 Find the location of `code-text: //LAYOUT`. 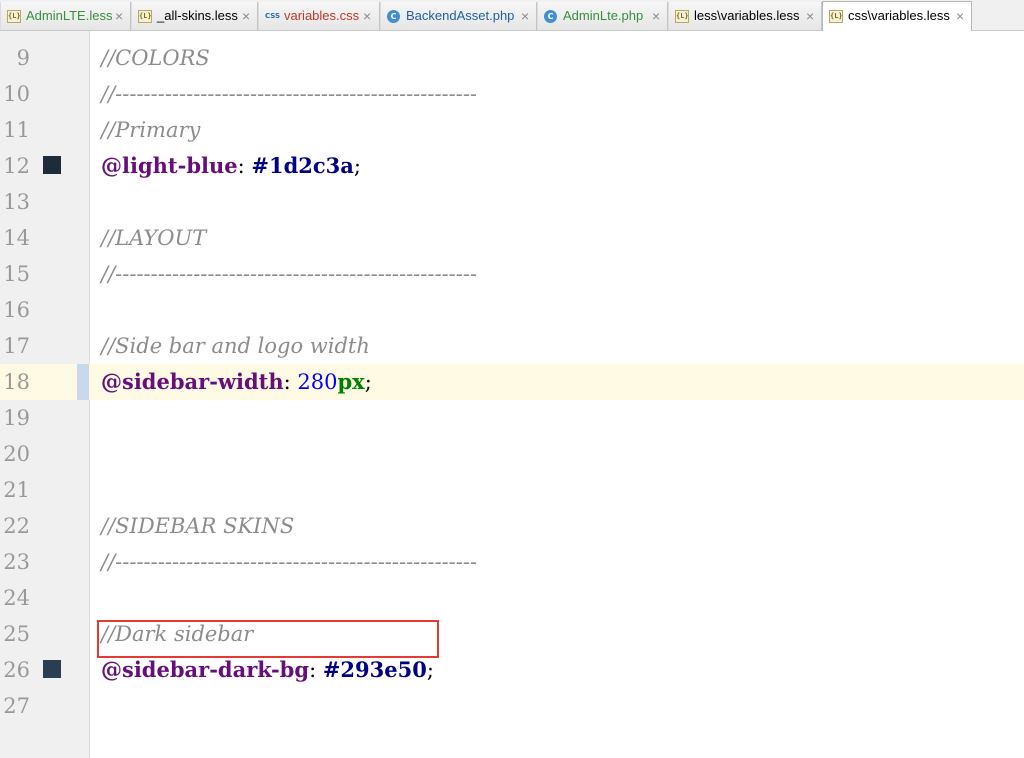

code-text: //LAYOUT is located at coordinates (153, 238).